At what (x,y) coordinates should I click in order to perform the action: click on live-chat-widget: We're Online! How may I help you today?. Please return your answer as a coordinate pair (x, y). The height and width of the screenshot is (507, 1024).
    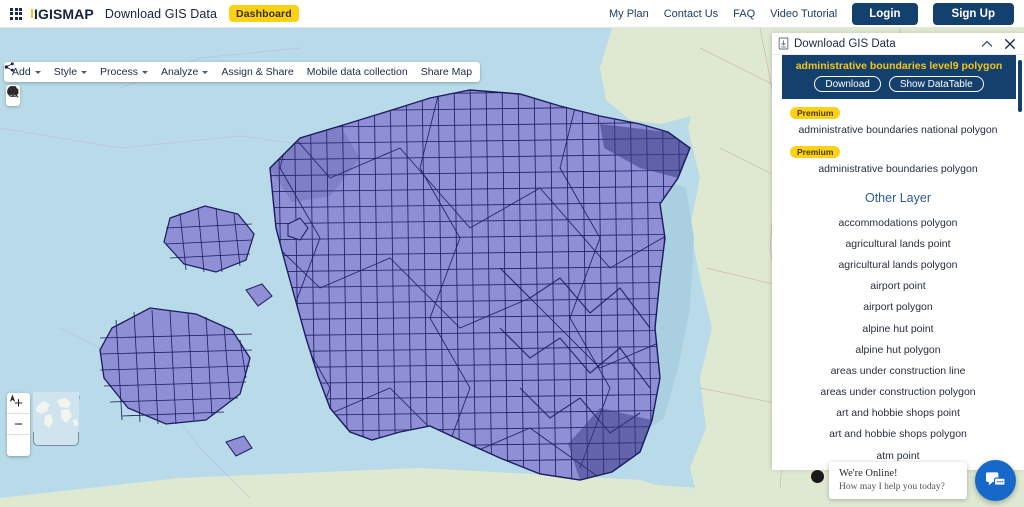
    Looking at the image, I should click on (913, 480).